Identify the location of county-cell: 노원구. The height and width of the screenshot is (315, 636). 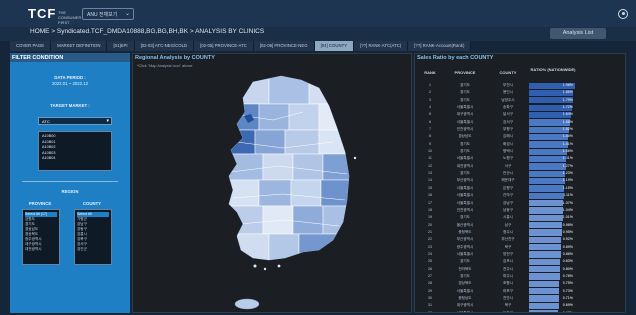
(508, 158).